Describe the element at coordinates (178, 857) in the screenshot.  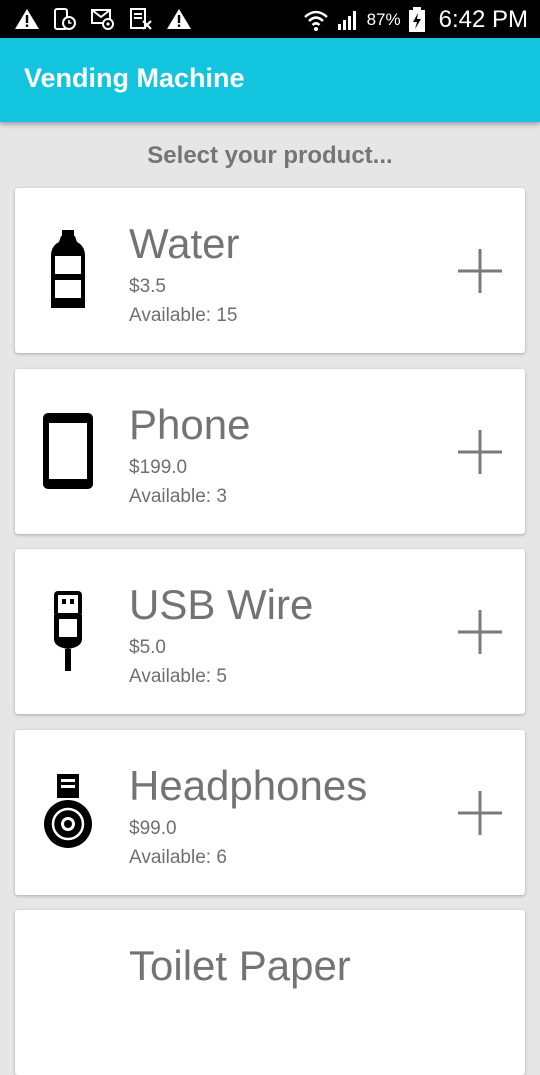
I see `product-availability: Available: 6` at that location.